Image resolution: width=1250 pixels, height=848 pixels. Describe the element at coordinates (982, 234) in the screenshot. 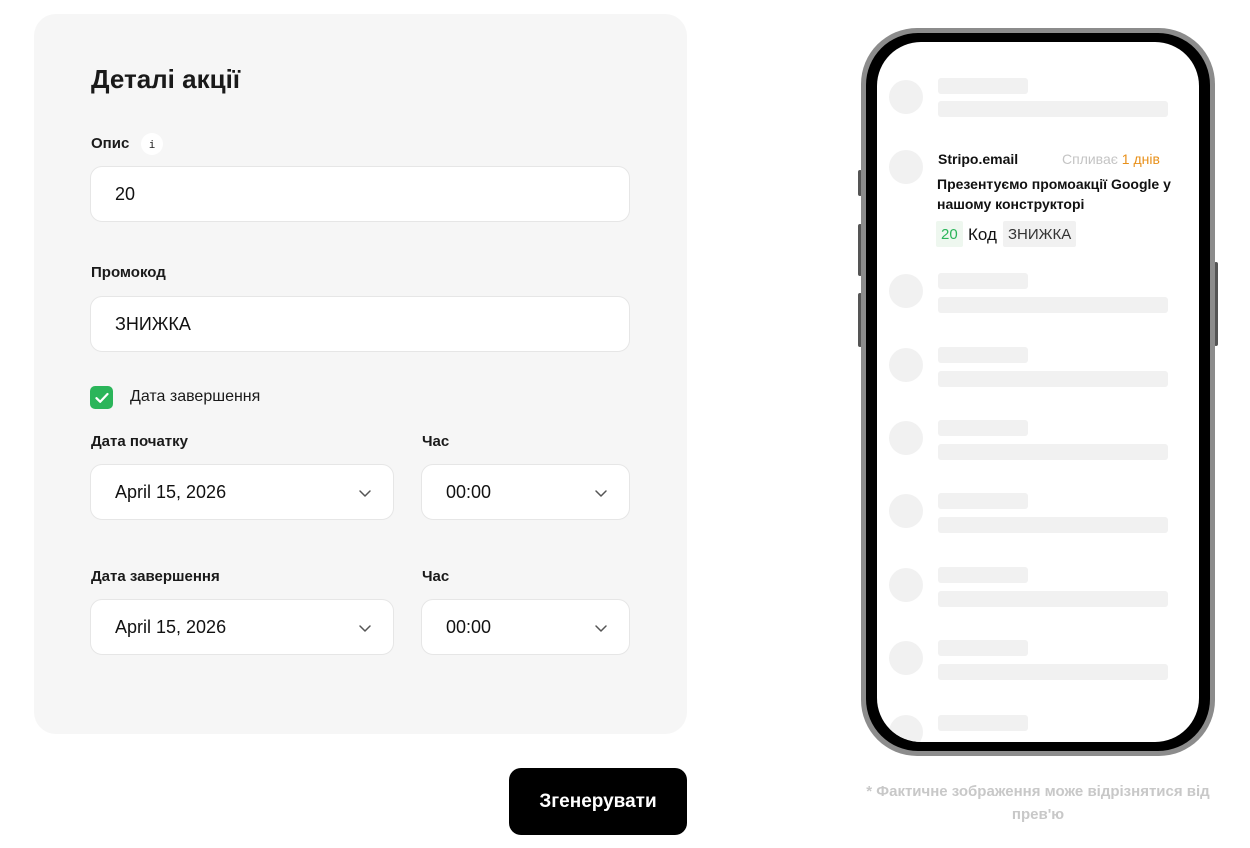

I see `code-label: Код` at that location.